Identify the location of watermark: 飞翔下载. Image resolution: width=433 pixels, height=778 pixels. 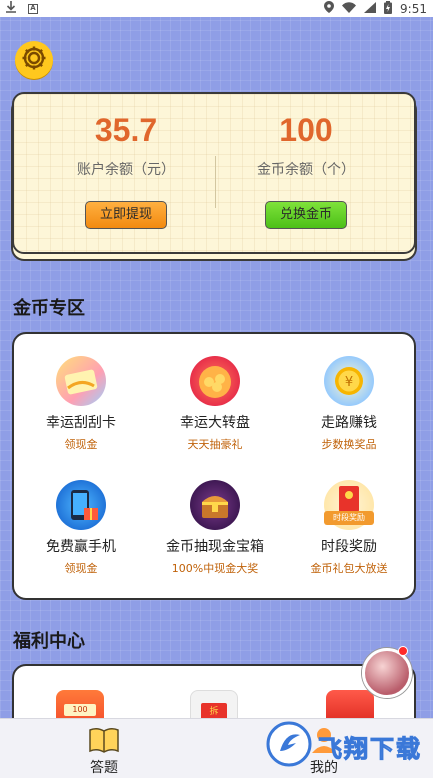
(346, 746).